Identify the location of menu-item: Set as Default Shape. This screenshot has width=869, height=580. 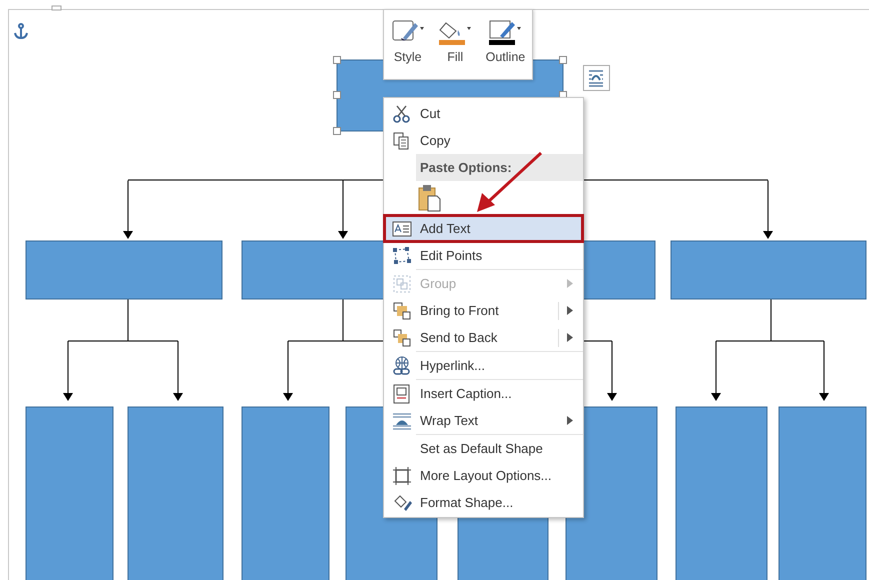
(483, 448).